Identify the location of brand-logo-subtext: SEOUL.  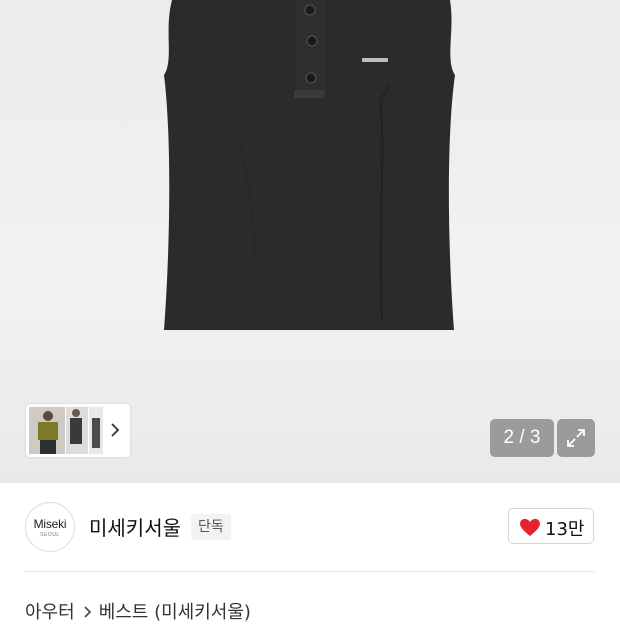
(50, 535).